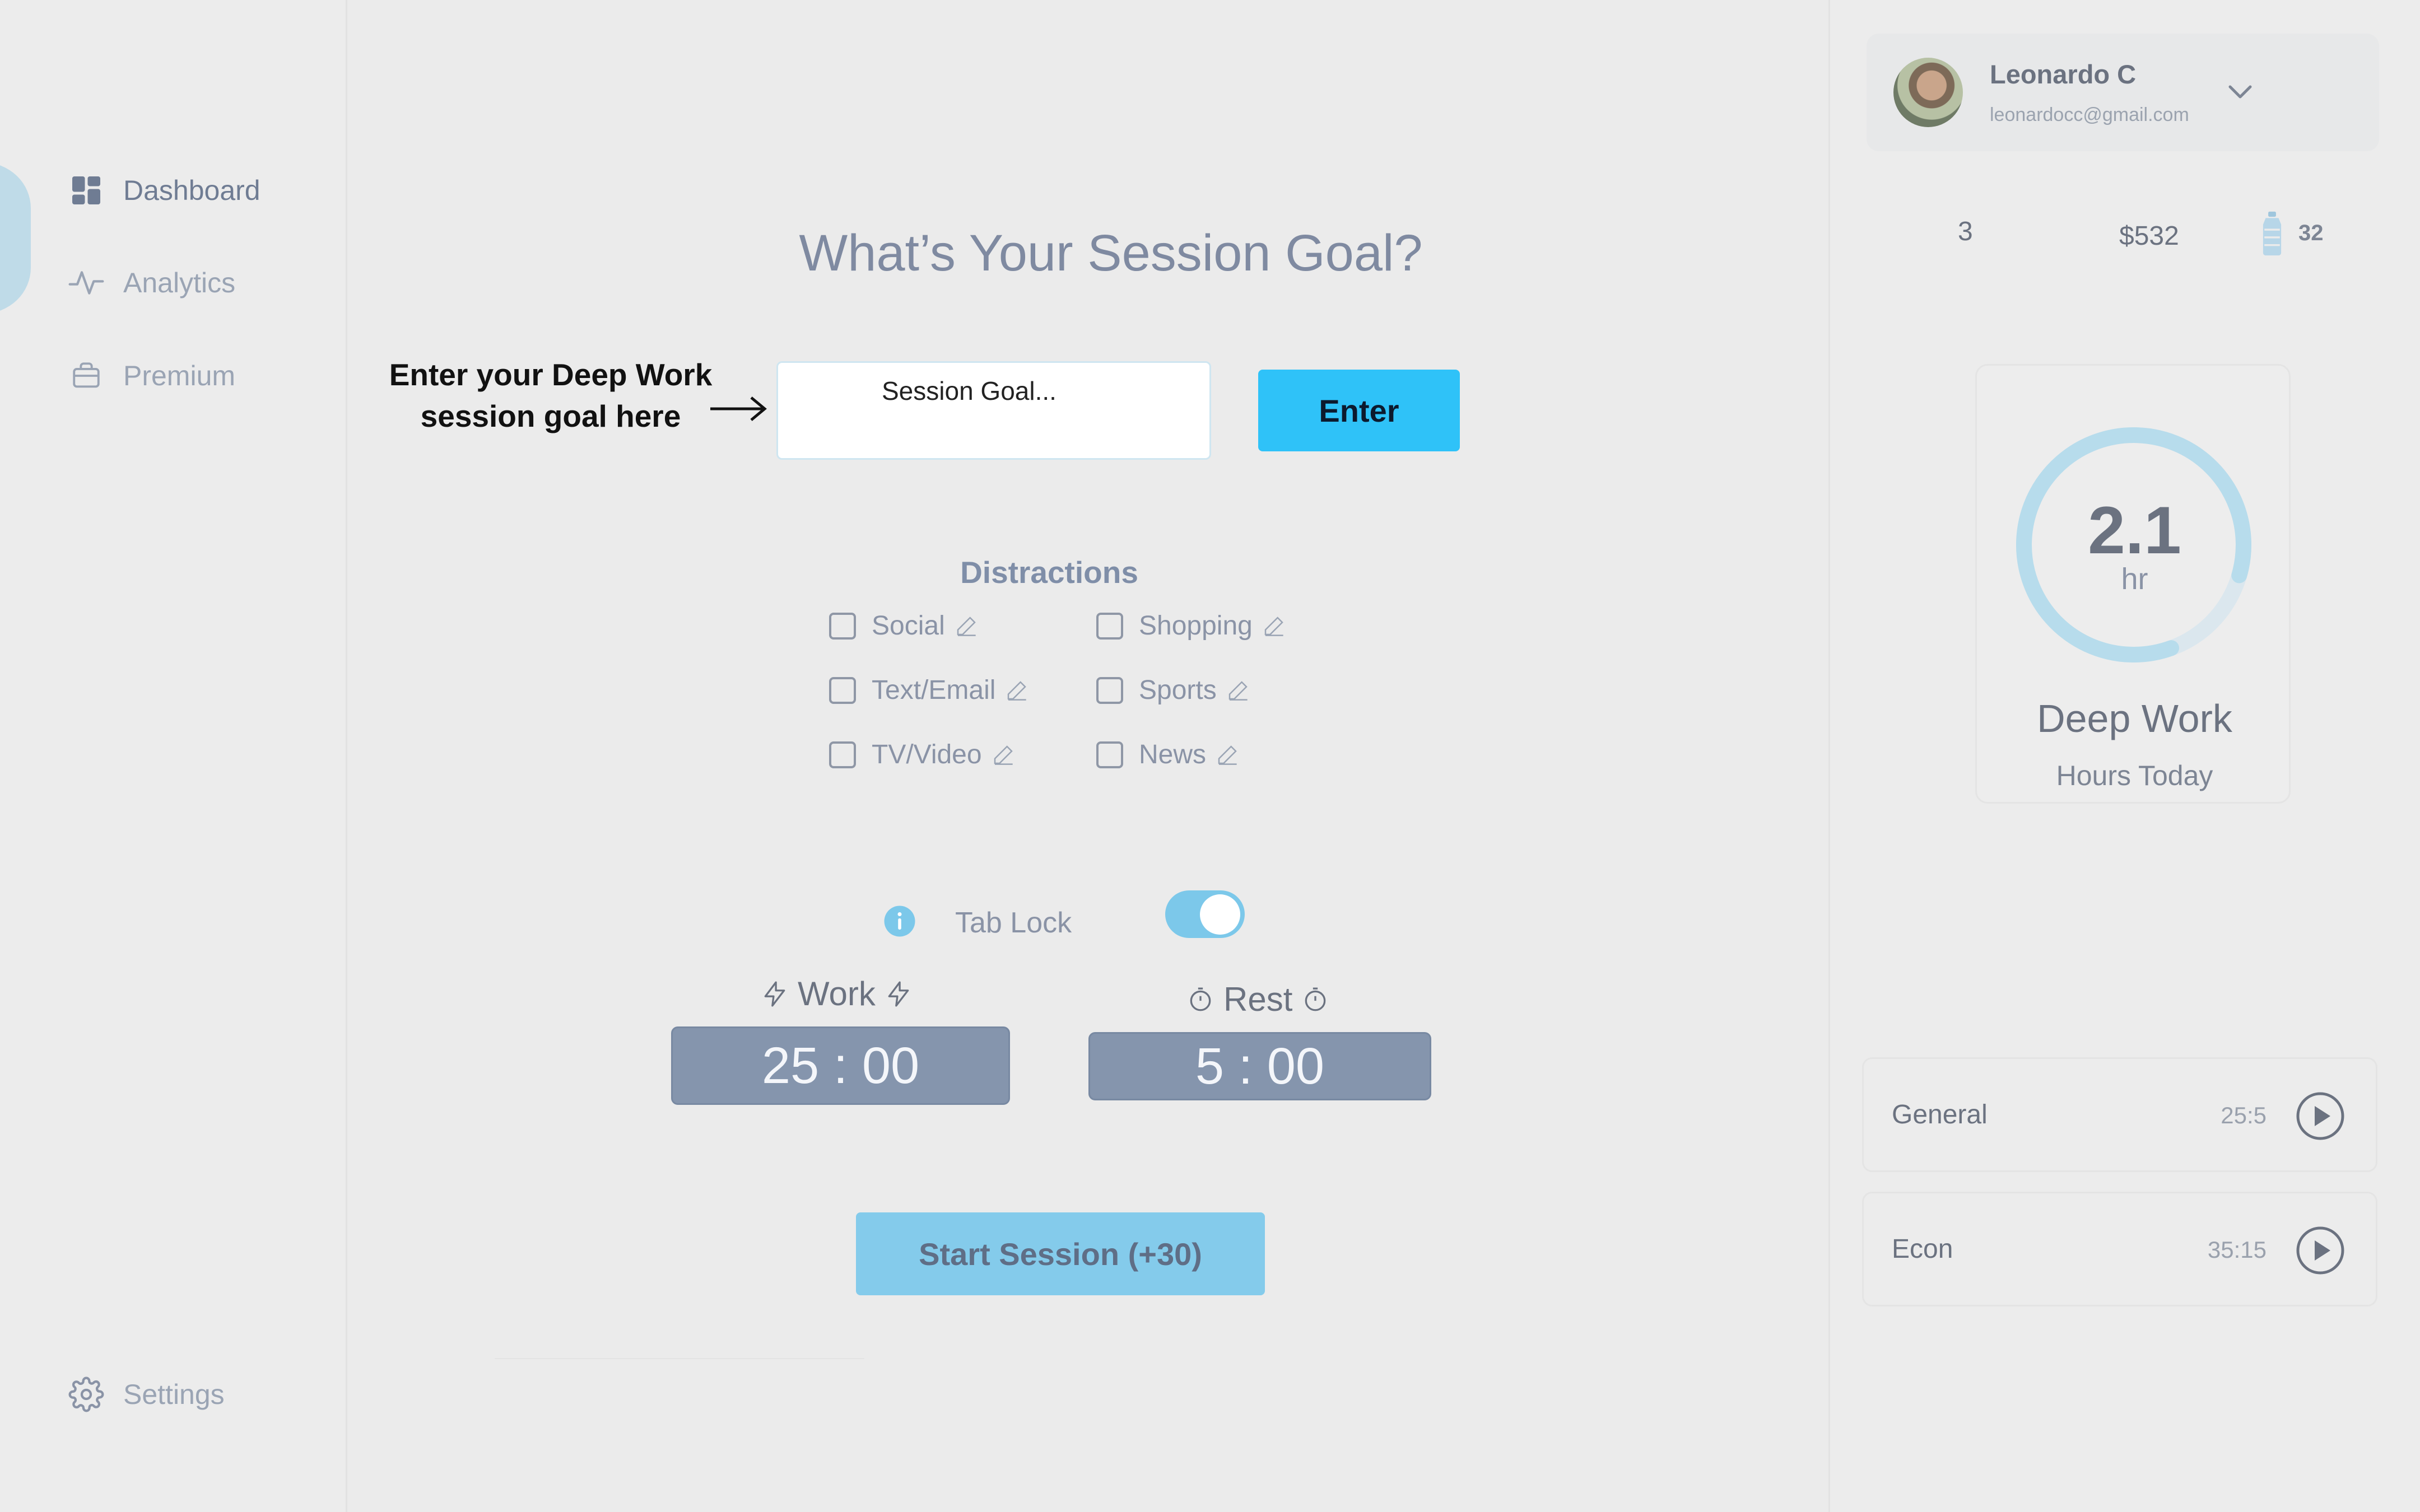 The height and width of the screenshot is (1512, 2420). Describe the element at coordinates (2237, 1250) in the screenshot. I see `session-time: 35:15` at that location.